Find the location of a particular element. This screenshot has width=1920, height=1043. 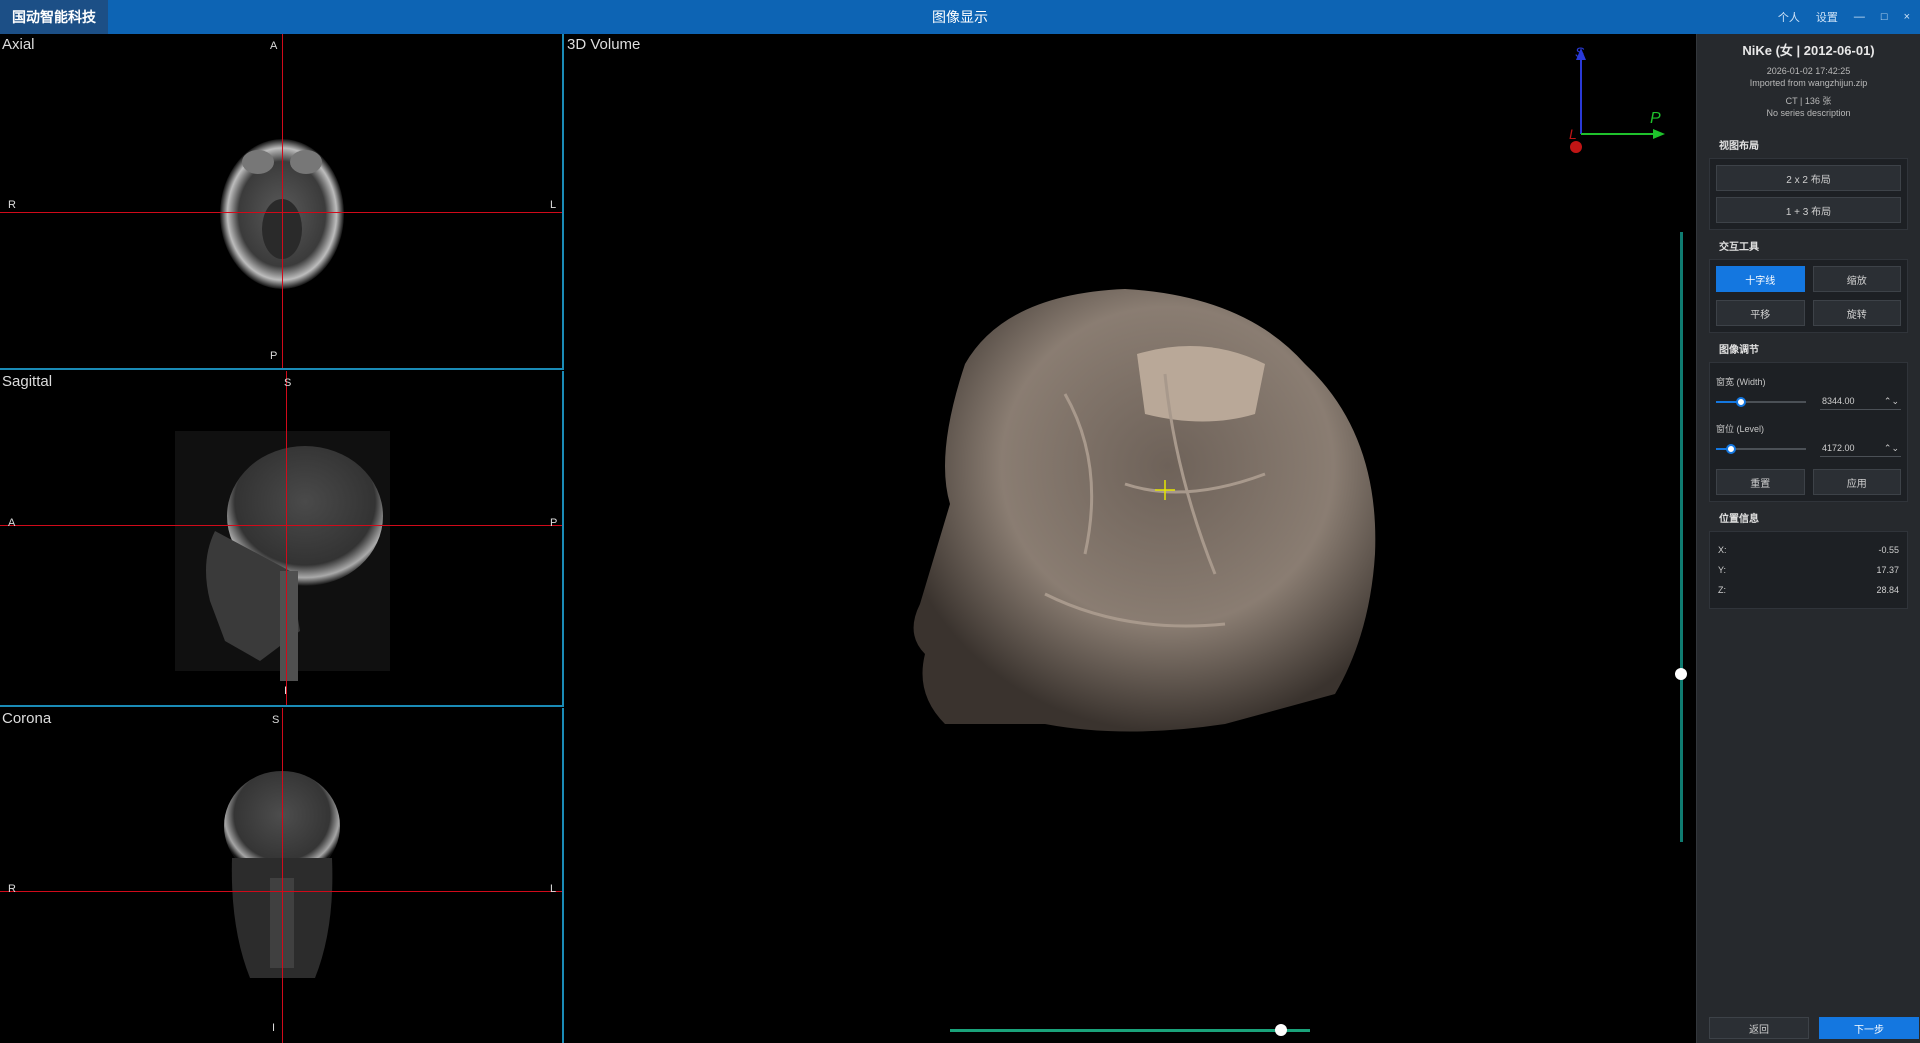

adjust-section-title: 图像调节 is located at coordinates (1739, 350).